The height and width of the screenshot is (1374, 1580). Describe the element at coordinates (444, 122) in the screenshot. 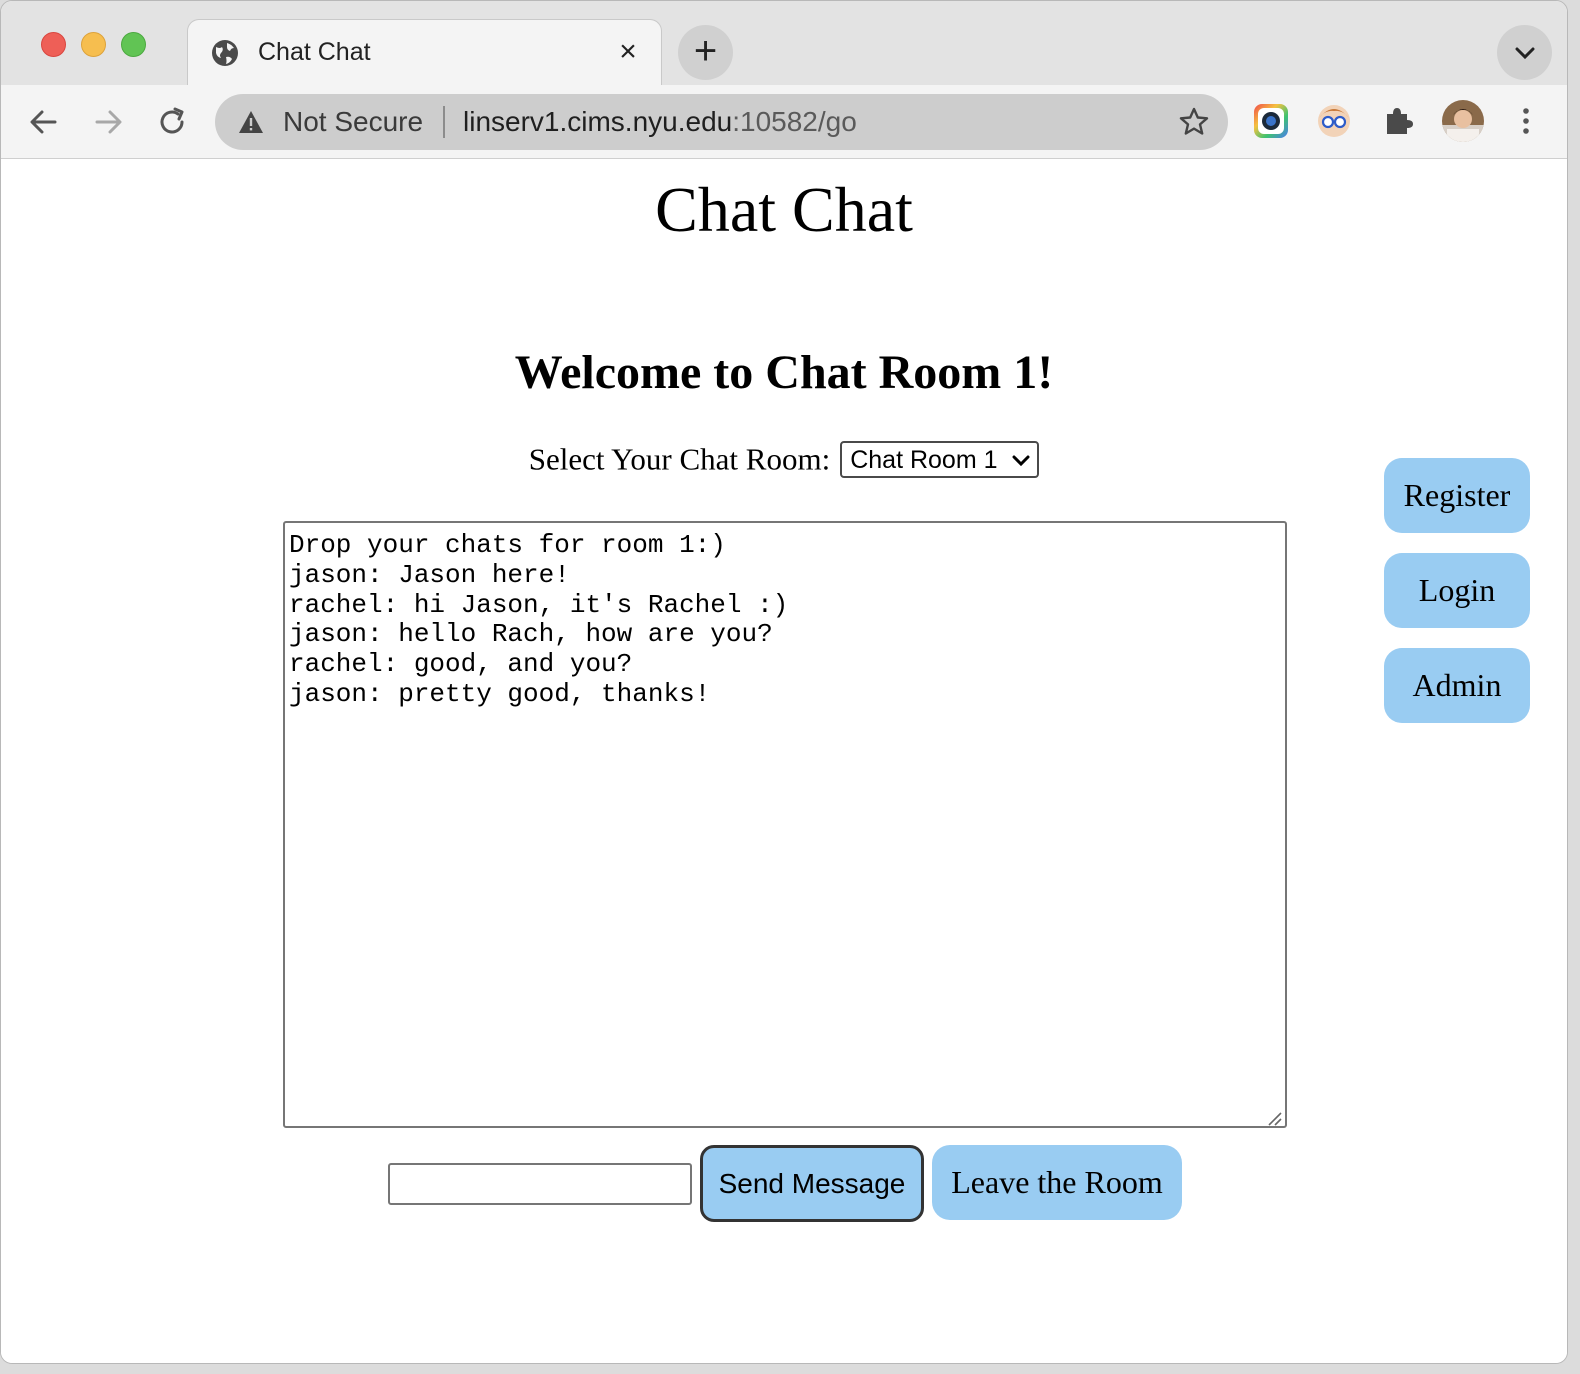

I see `omnibox-divider` at that location.